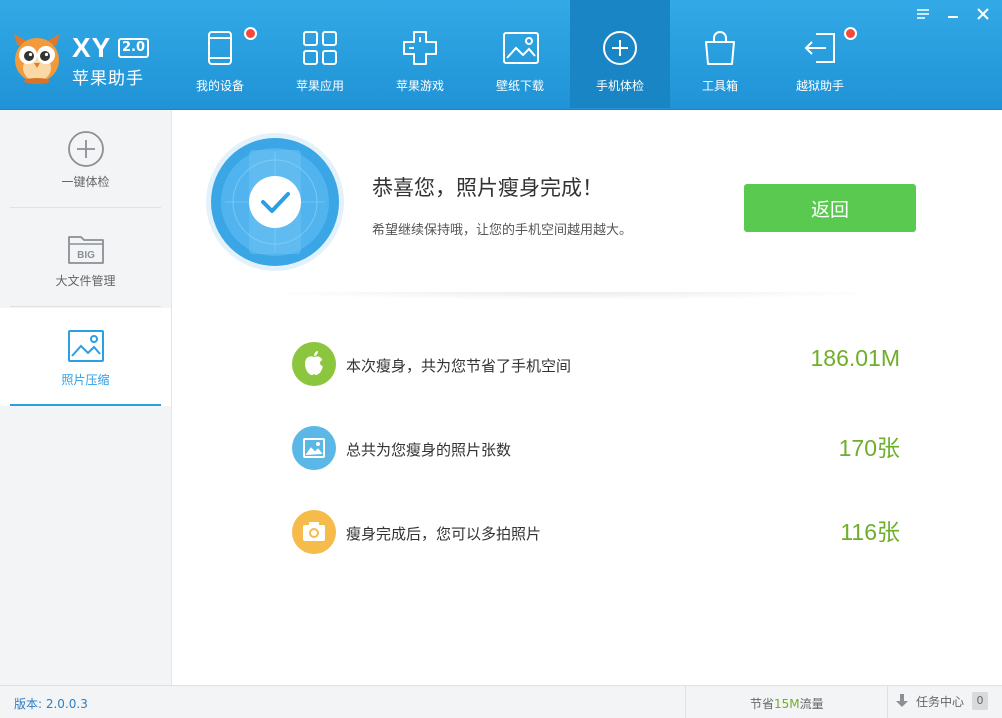 The image size is (1002, 718). I want to click on checkup-icon, so click(620, 48).